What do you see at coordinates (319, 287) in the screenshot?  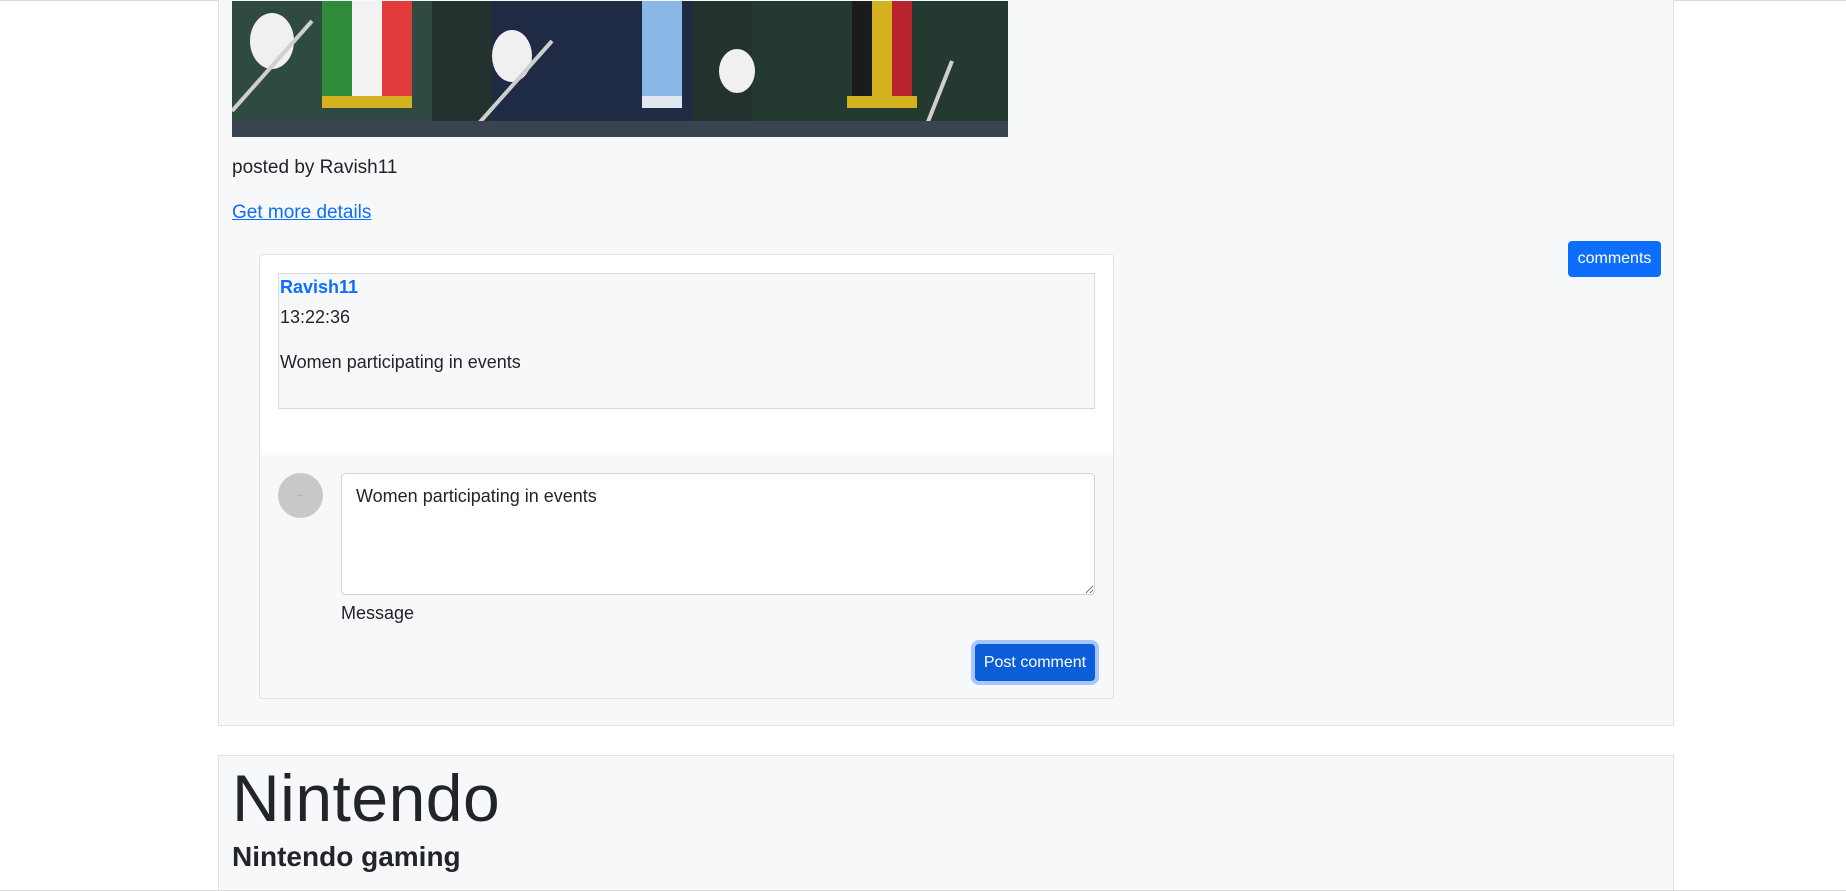 I see `comment-author: Ravish11` at bounding box center [319, 287].